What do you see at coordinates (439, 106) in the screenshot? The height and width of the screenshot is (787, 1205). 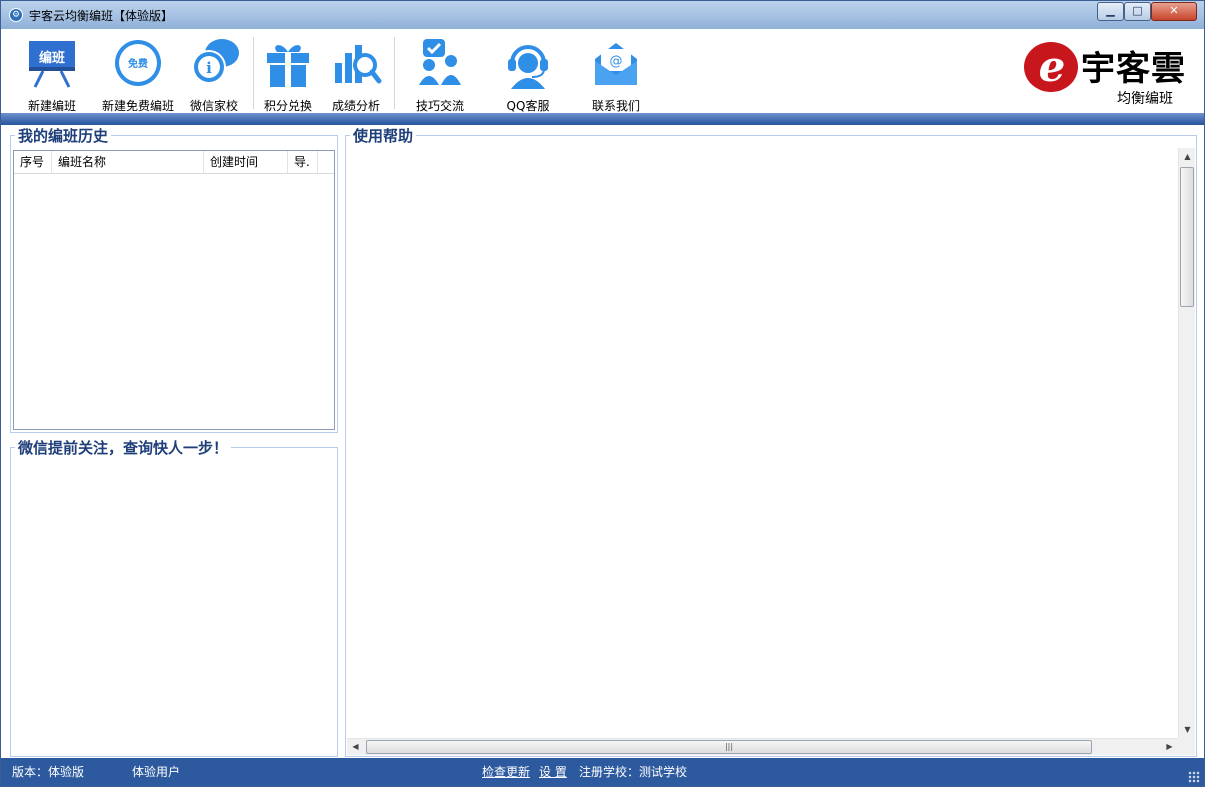 I see `tips-exchange-label: 技巧交流` at bounding box center [439, 106].